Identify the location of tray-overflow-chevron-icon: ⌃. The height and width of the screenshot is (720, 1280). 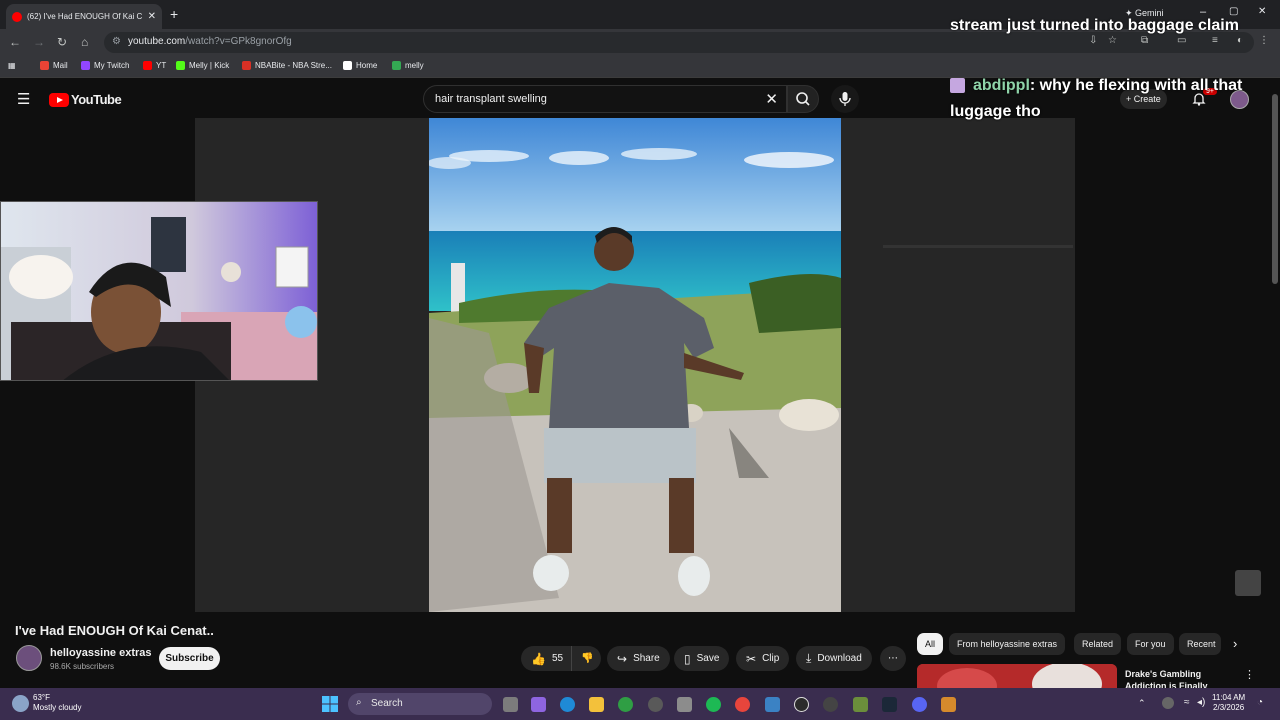
(1142, 703).